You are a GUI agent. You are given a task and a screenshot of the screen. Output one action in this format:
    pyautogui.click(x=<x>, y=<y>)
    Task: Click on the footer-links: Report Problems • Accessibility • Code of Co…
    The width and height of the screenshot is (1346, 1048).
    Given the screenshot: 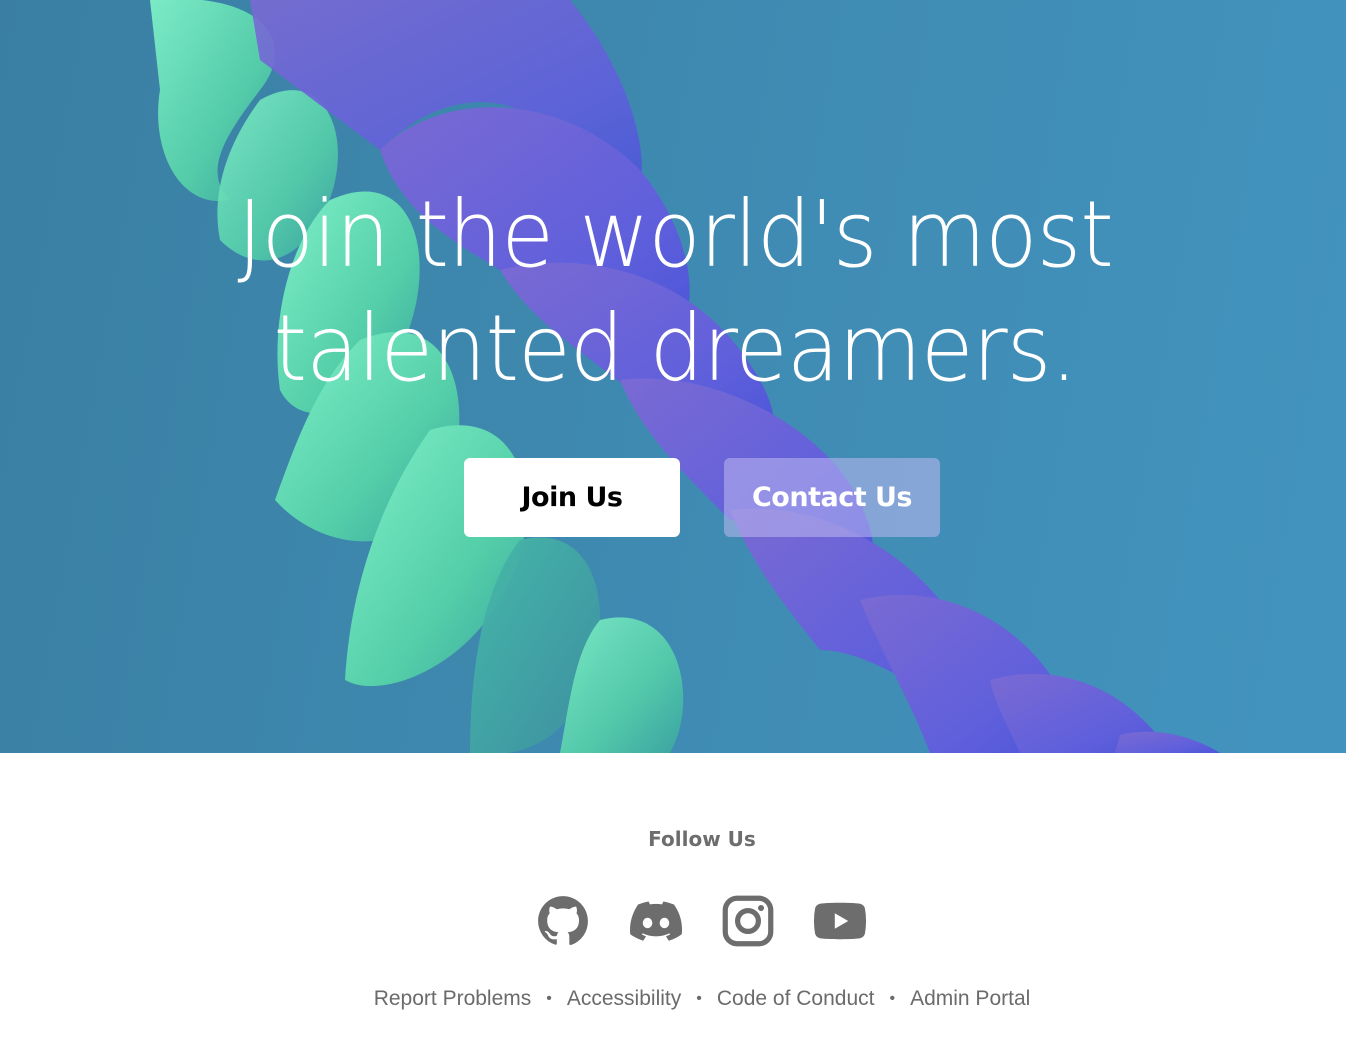 What is the action you would take?
    pyautogui.click(x=673, y=999)
    